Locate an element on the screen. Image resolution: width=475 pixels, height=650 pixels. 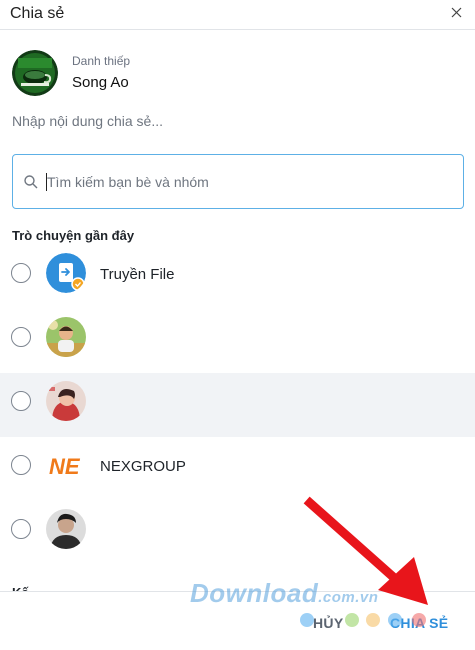
nexgroup-logo-text: NE is located at coordinates (65, 466).